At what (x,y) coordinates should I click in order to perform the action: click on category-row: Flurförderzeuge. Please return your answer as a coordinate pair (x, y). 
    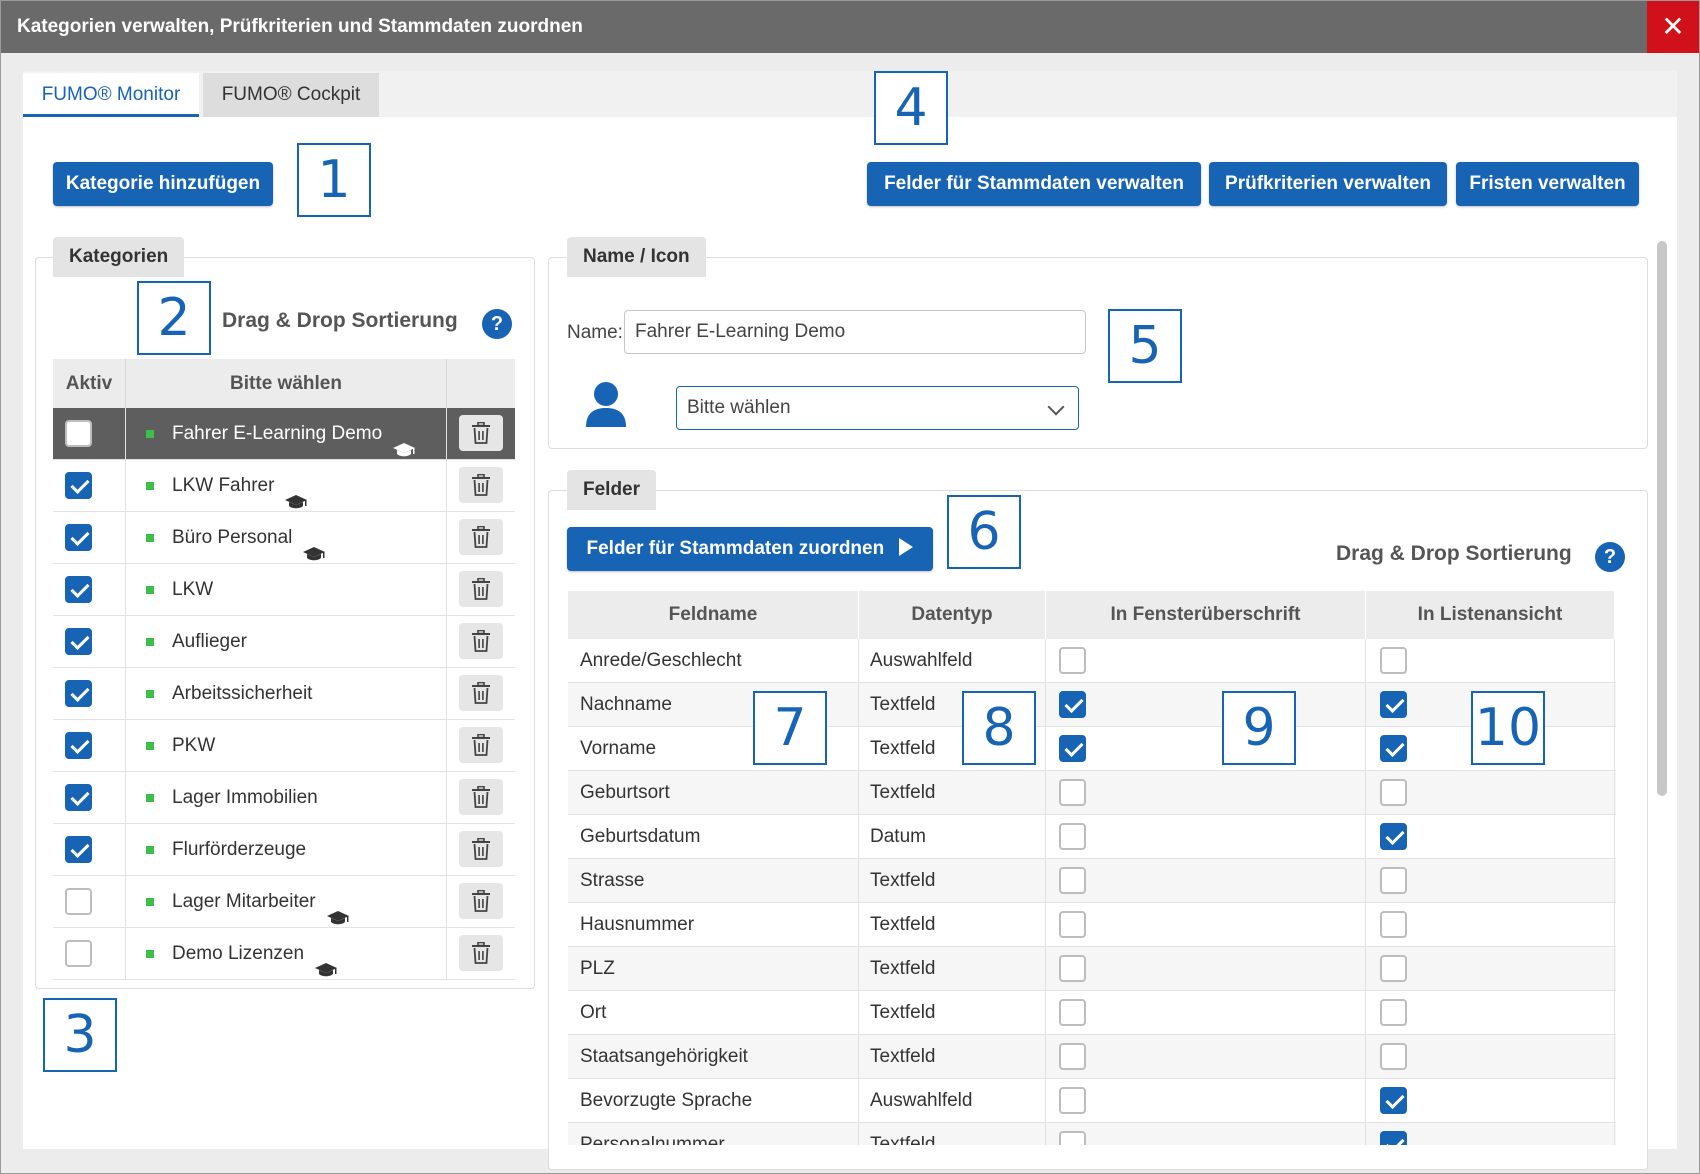
    Looking at the image, I should click on (284, 850).